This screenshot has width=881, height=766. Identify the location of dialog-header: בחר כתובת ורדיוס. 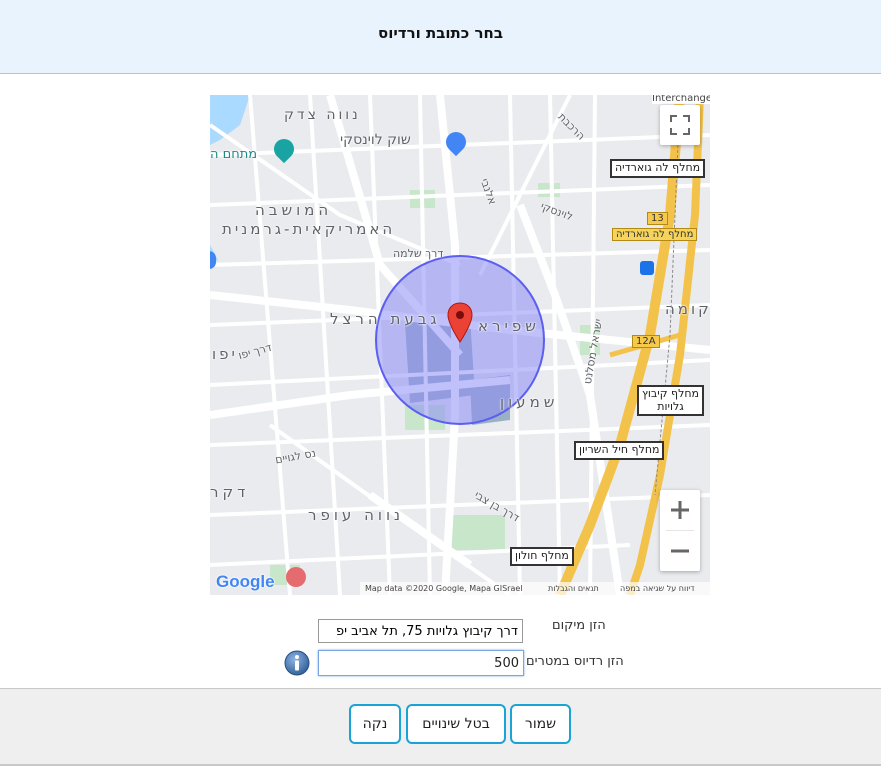
(440, 37).